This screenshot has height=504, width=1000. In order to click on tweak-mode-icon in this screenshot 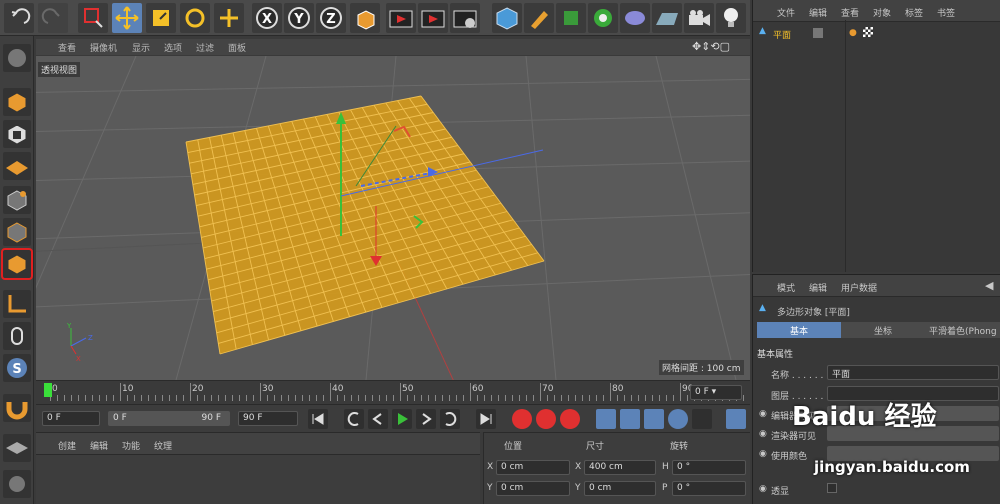, I will do `click(17, 336)`.